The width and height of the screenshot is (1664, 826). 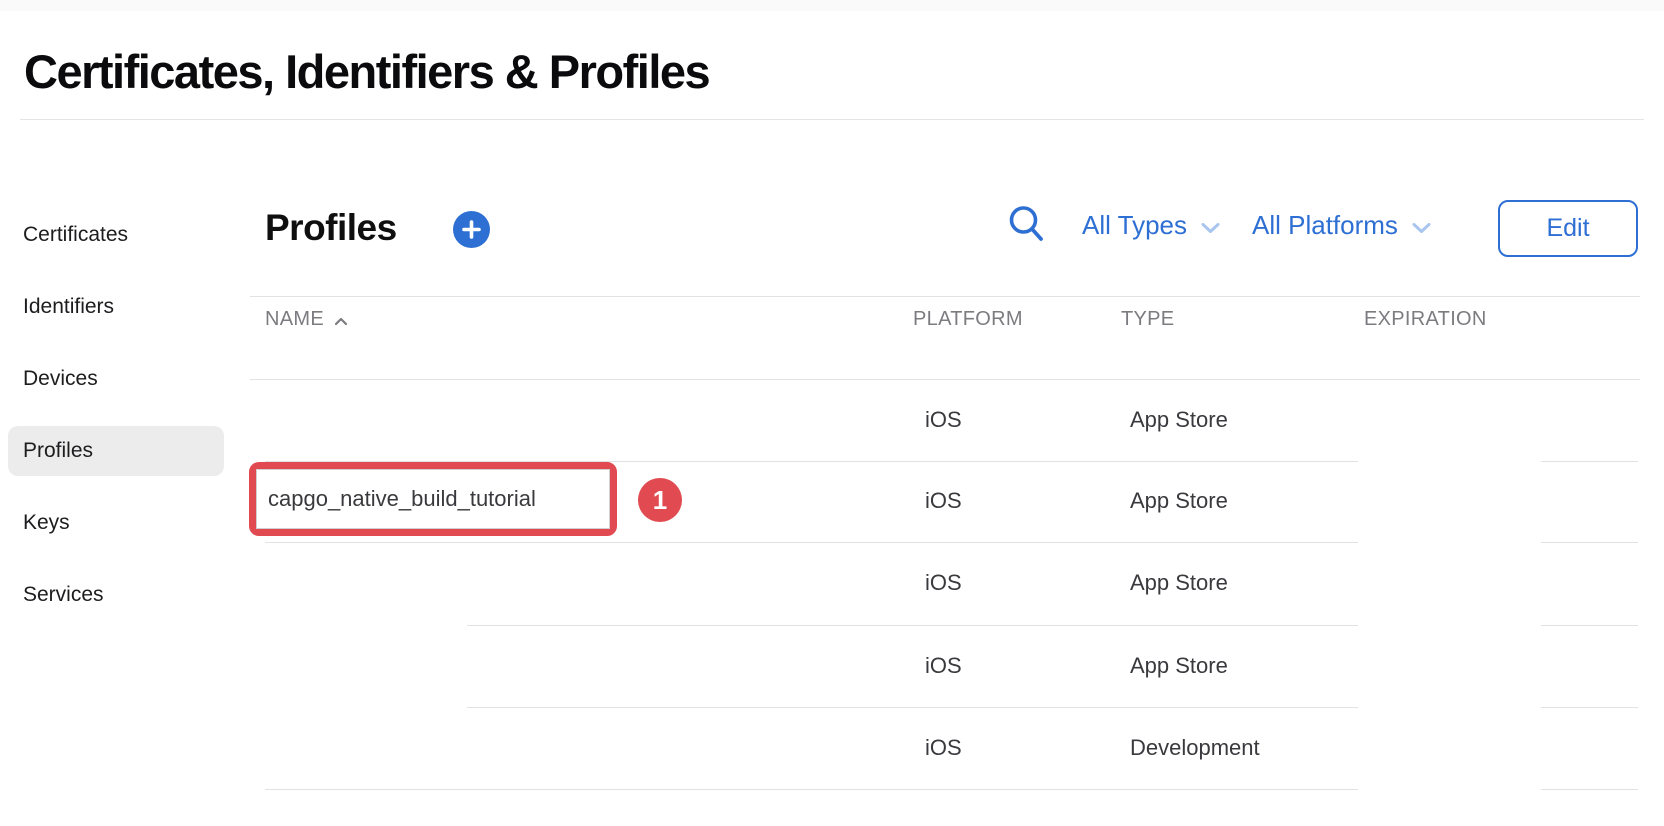 What do you see at coordinates (294, 319) in the screenshot?
I see `column-header-name-label: NAME` at bounding box center [294, 319].